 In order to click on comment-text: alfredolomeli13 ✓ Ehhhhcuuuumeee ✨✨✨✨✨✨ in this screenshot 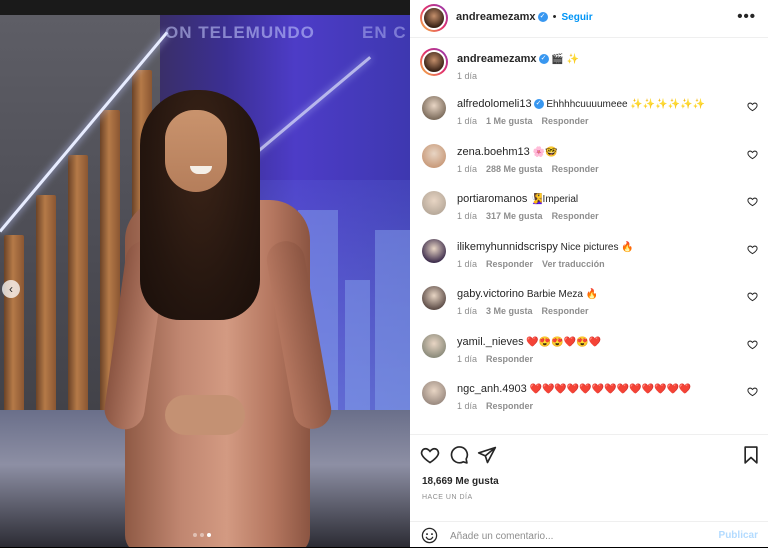, I will do `click(581, 104)`.